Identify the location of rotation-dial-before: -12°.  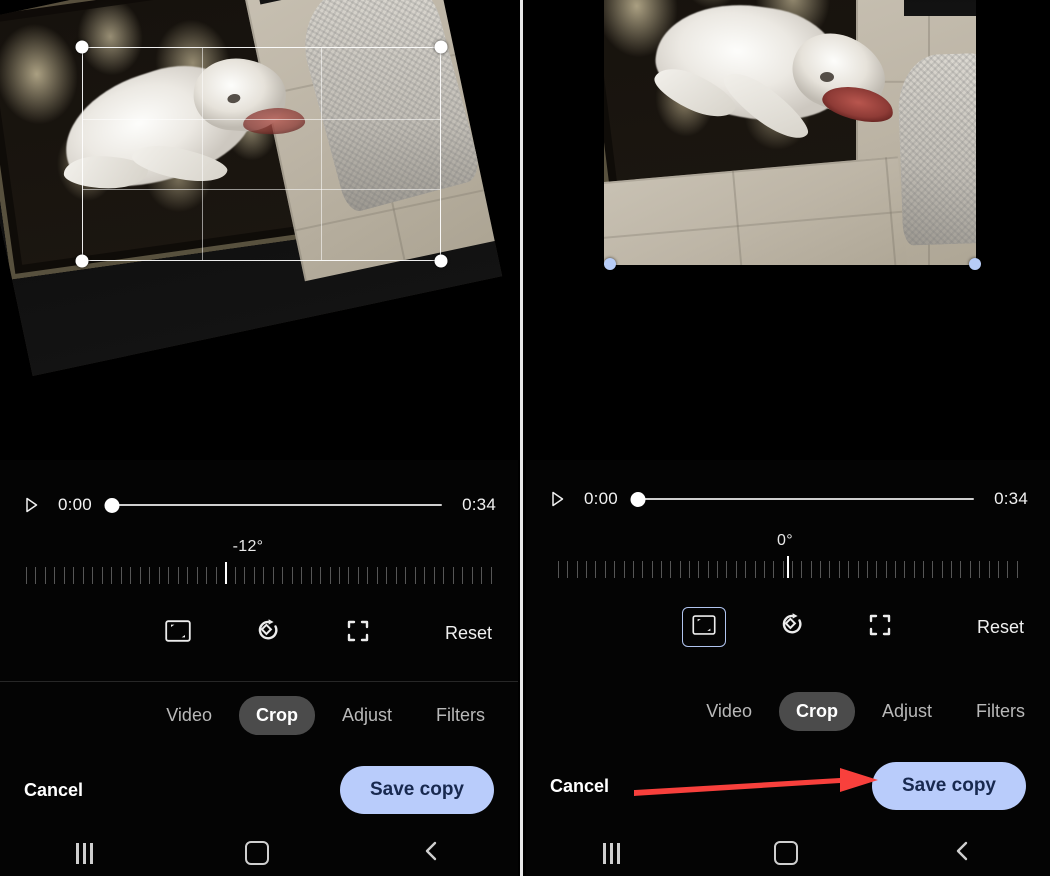
(259, 563).